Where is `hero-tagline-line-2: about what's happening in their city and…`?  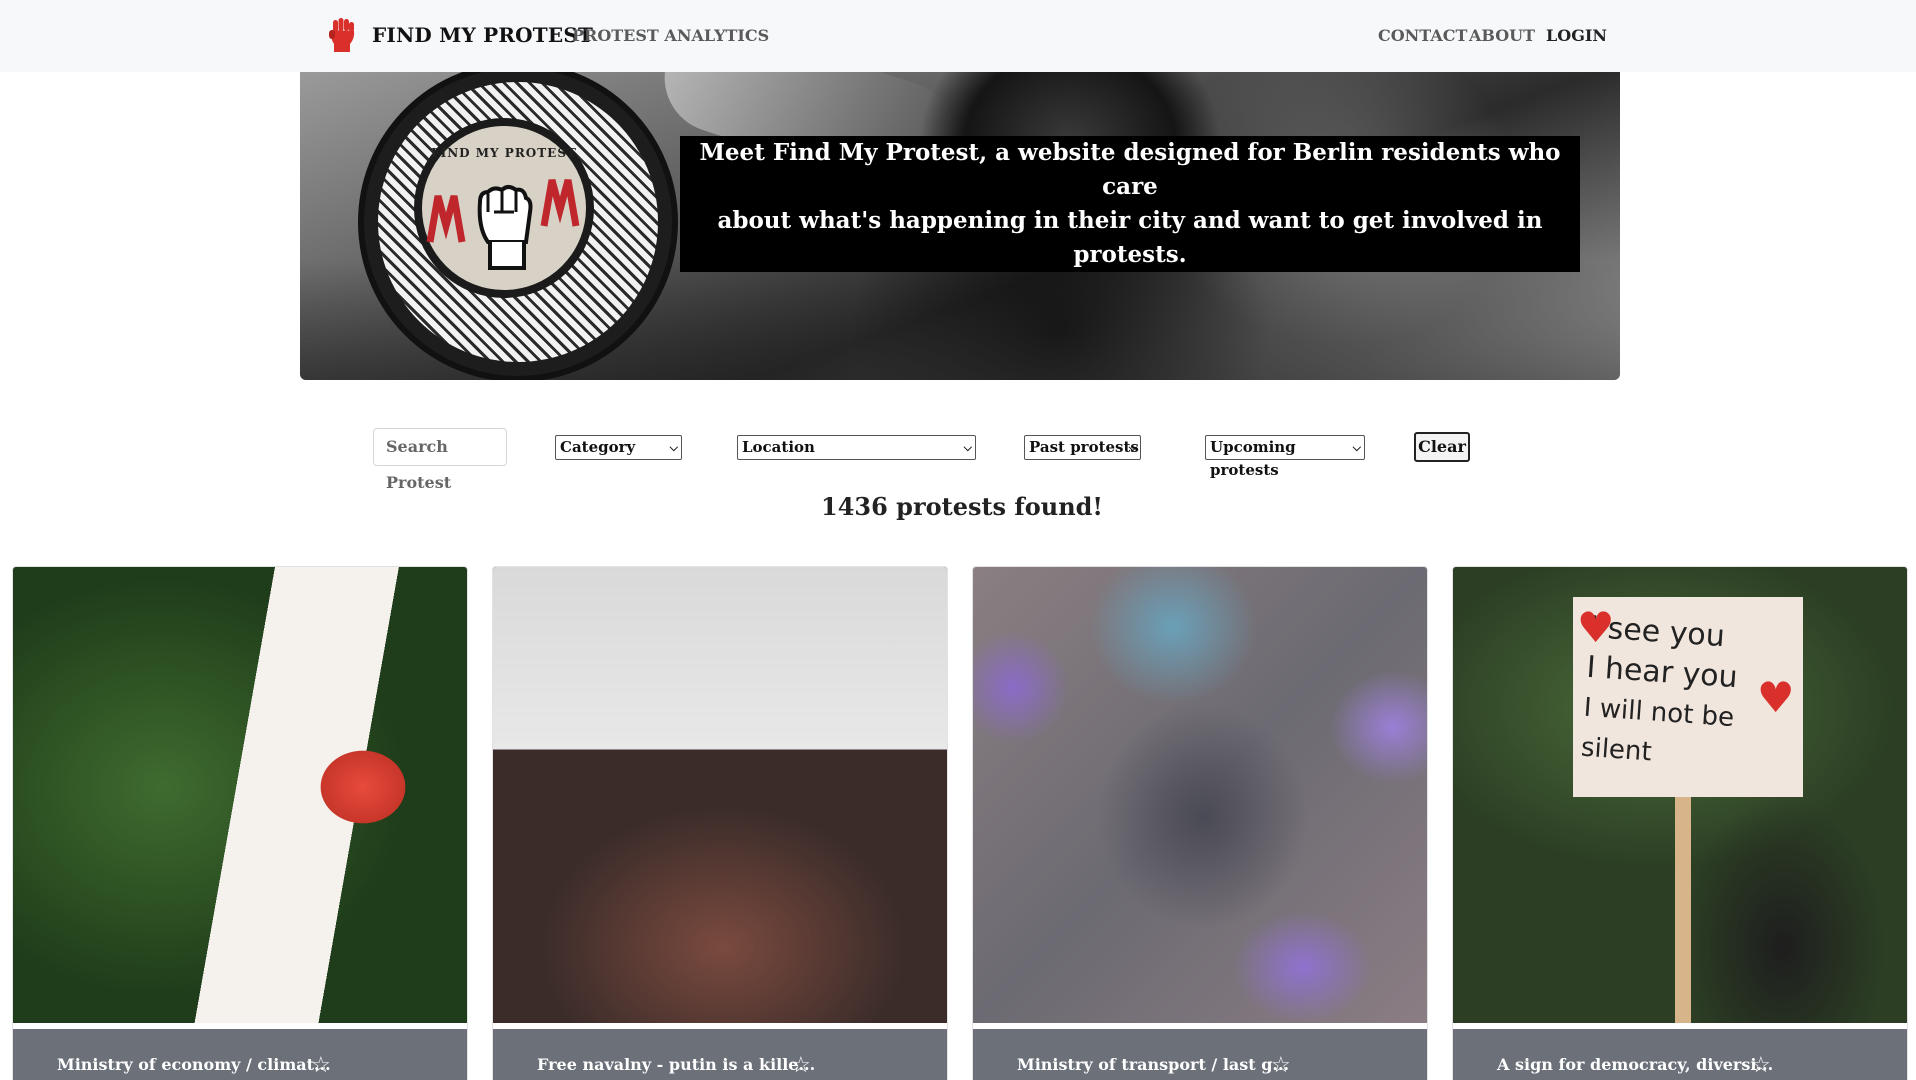
hero-tagline-line-2: about what's happening in their city and… is located at coordinates (1130, 238).